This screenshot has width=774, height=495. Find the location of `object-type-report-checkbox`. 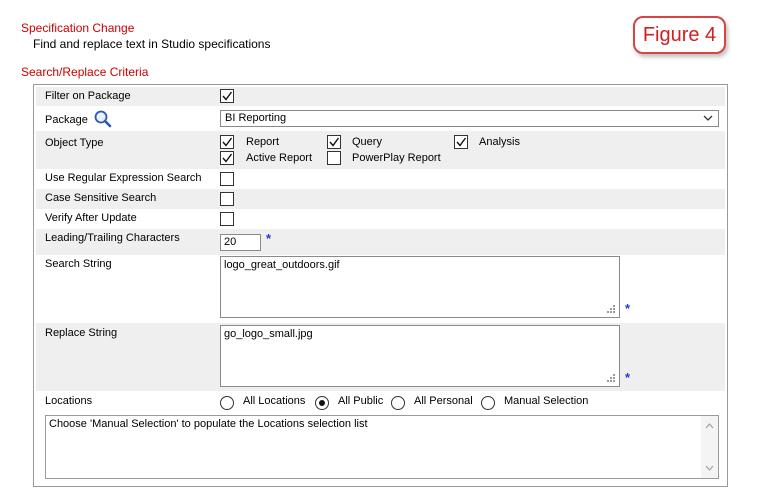

object-type-report-checkbox is located at coordinates (227, 142).